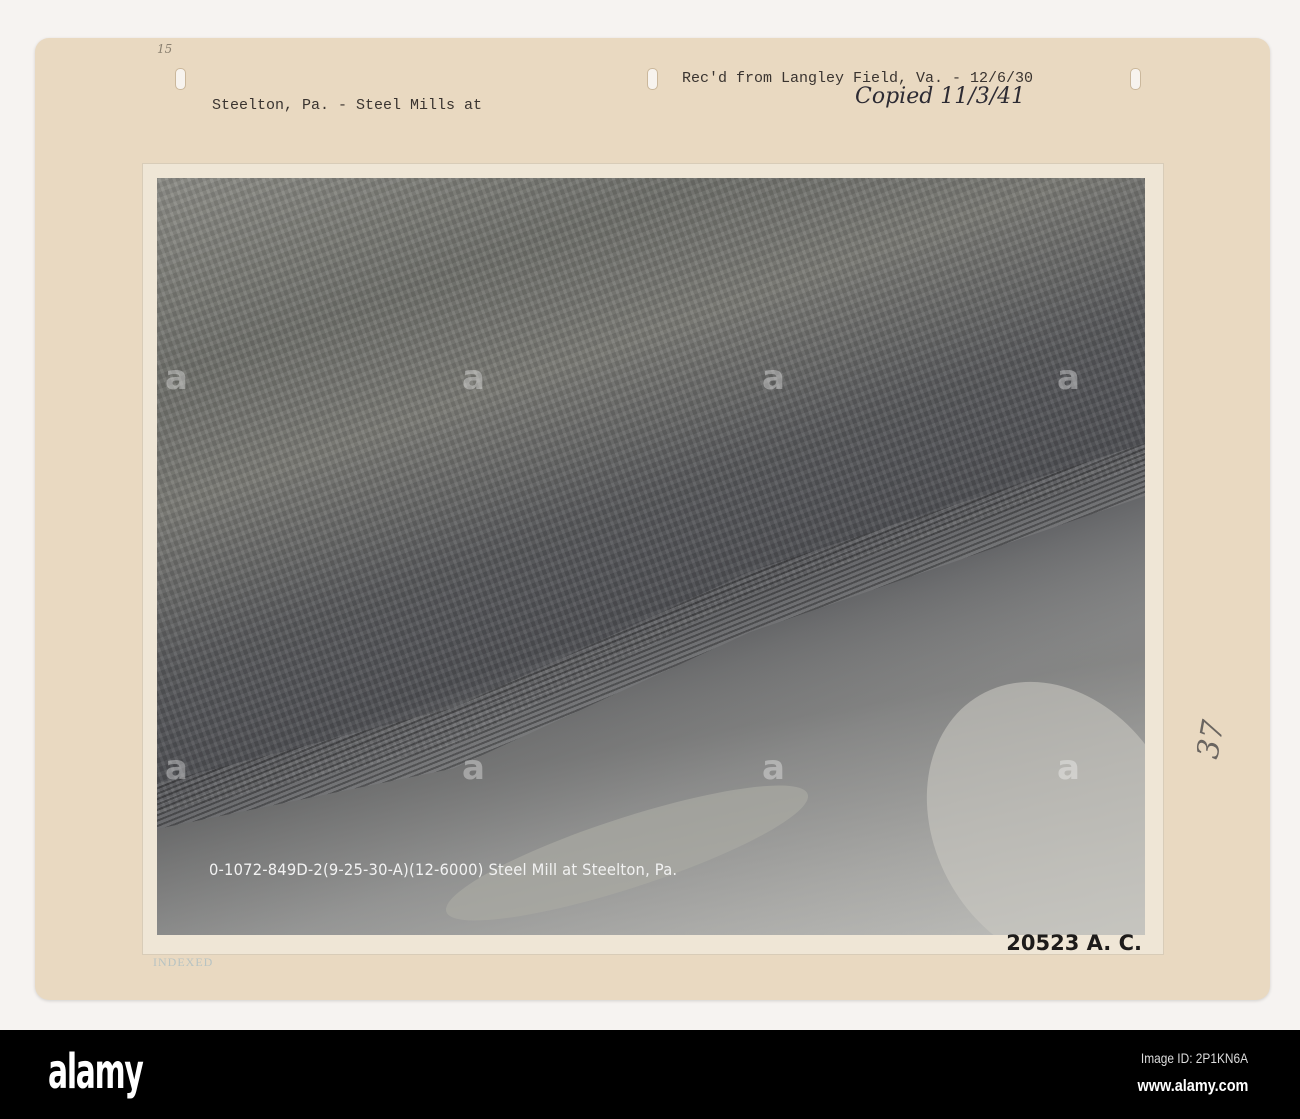  I want to click on footer-bar: alamy Image ID: 2P1KN6A www.alamy.com, so click(650, 1074).